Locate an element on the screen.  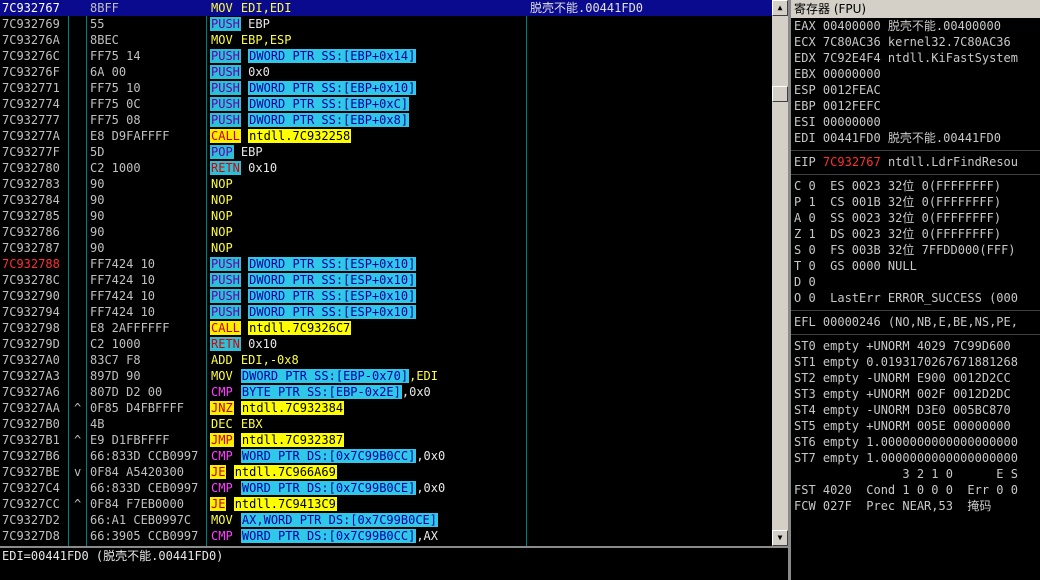
disassembly-cell: JE ntdll.7C966A69 is located at coordinates (368, 472).